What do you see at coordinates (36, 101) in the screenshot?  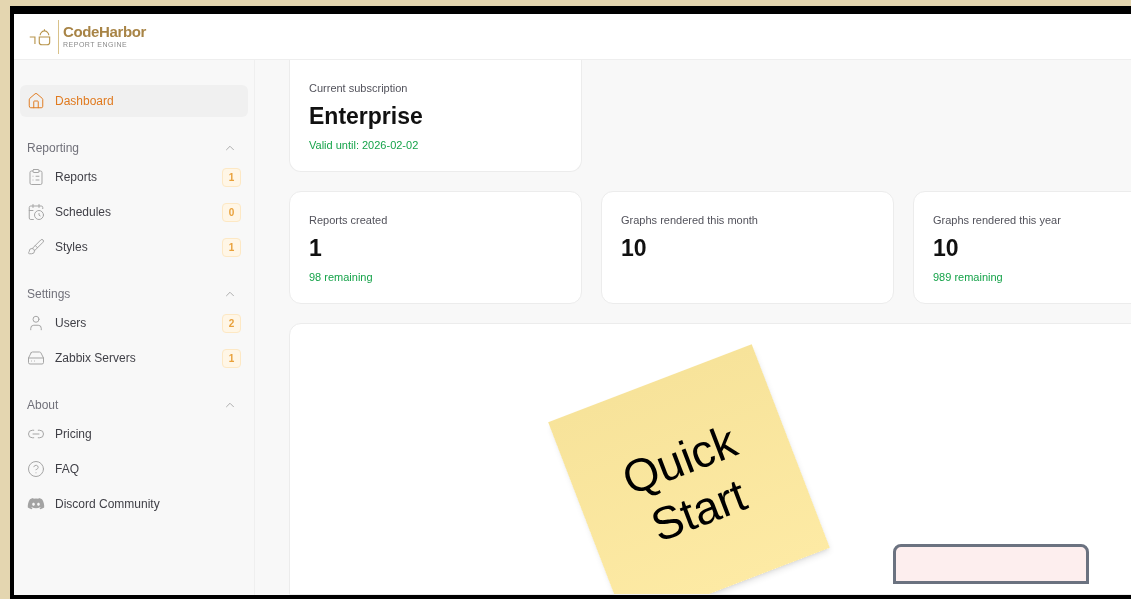 I see `home-icon` at bounding box center [36, 101].